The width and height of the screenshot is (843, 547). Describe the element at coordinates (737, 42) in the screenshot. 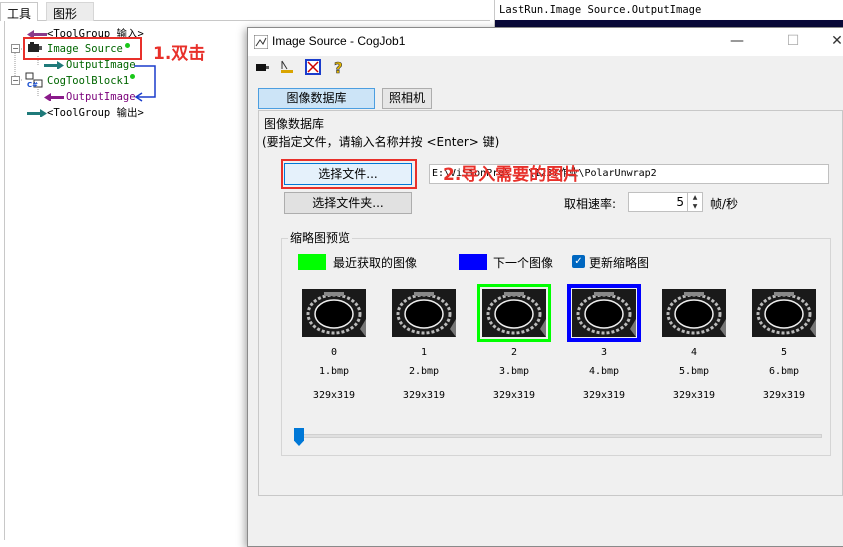

I see `minimize-button: —` at that location.